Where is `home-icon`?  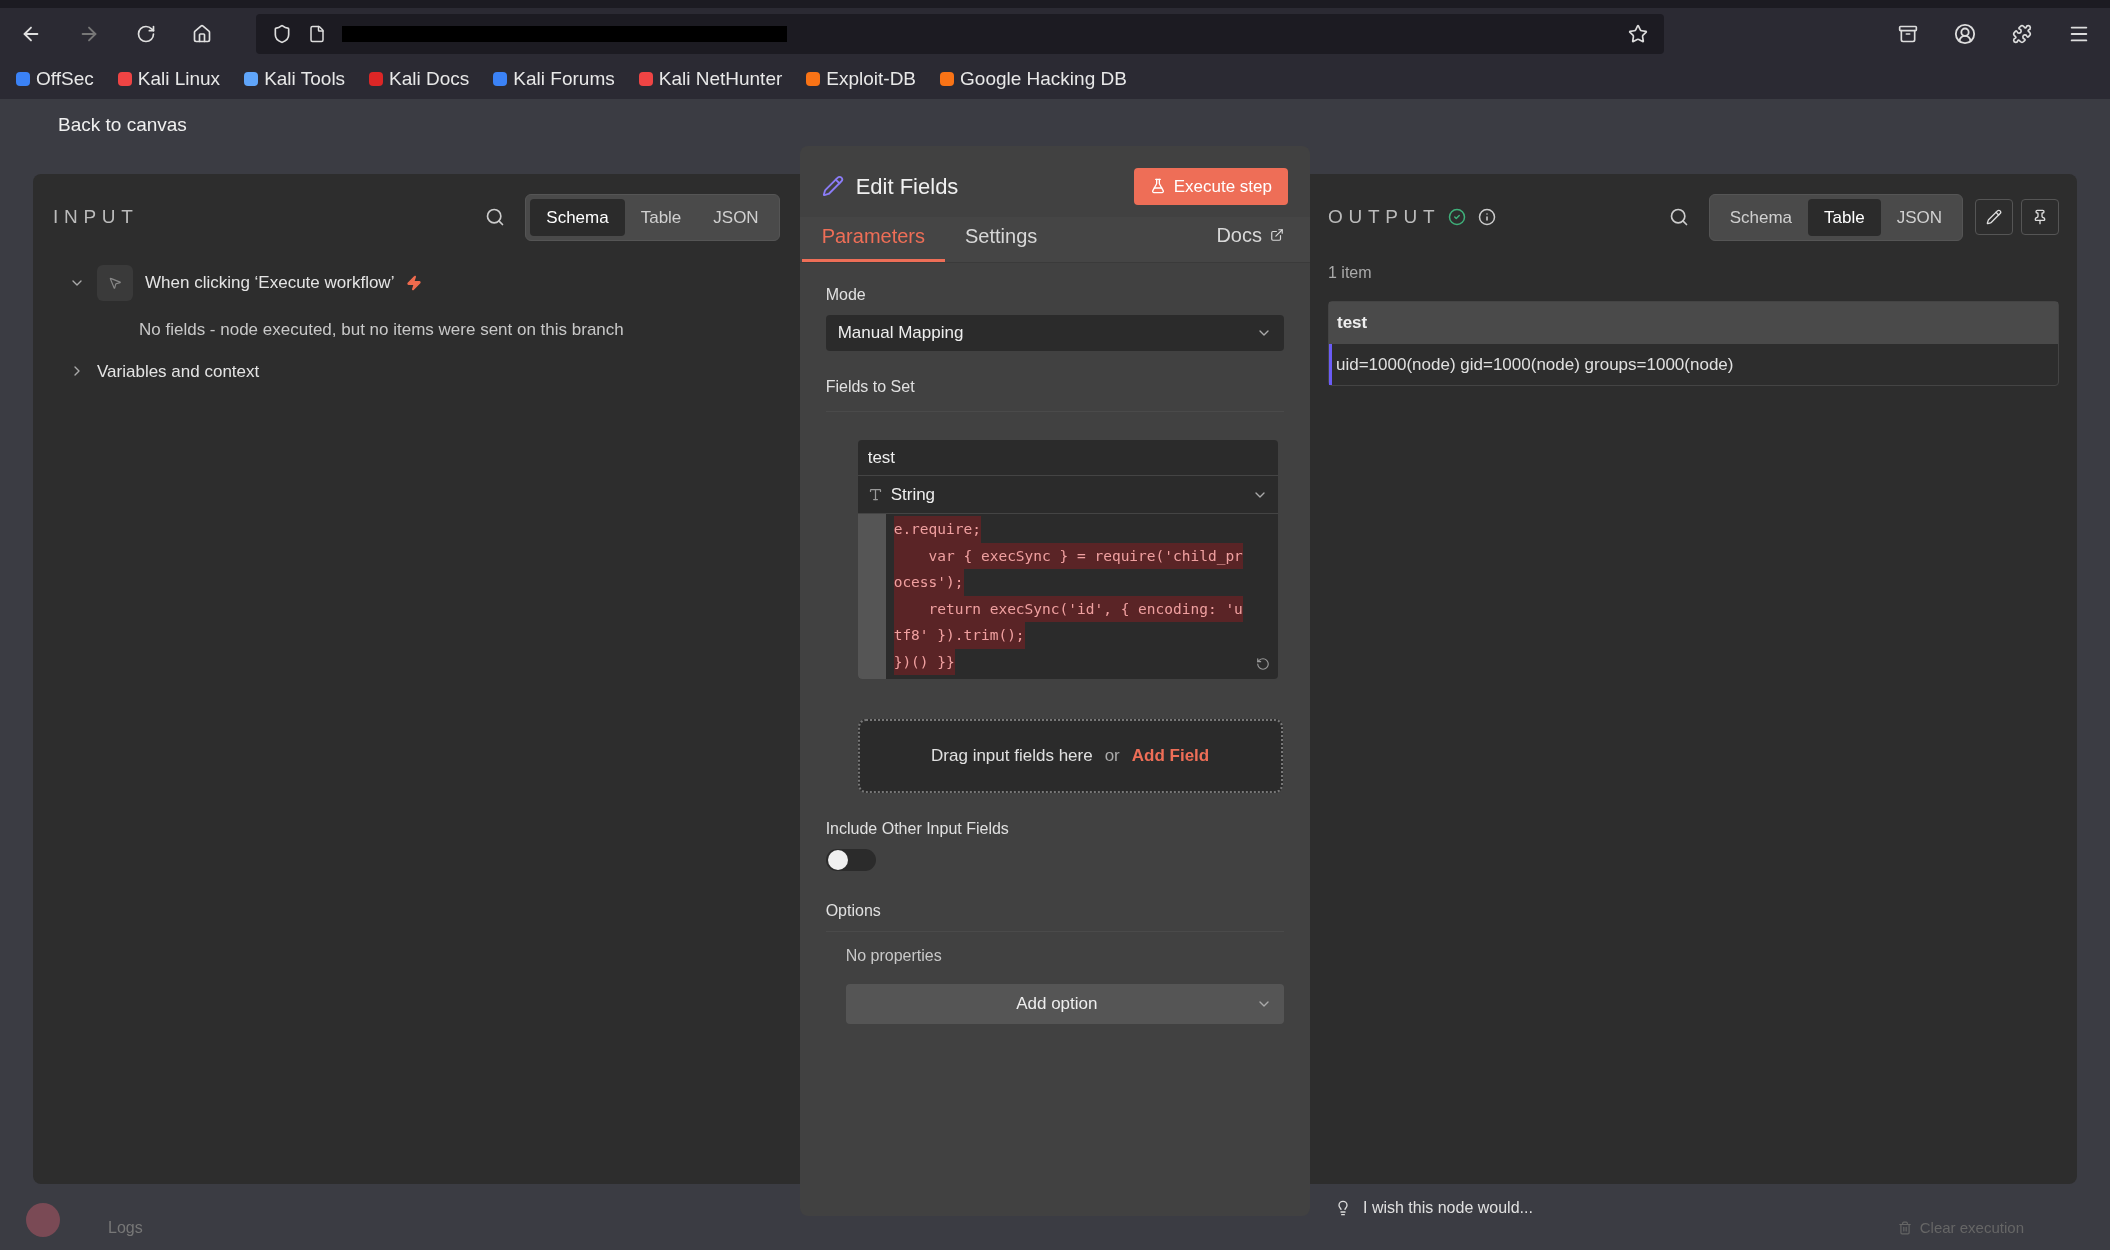
home-icon is located at coordinates (202, 33).